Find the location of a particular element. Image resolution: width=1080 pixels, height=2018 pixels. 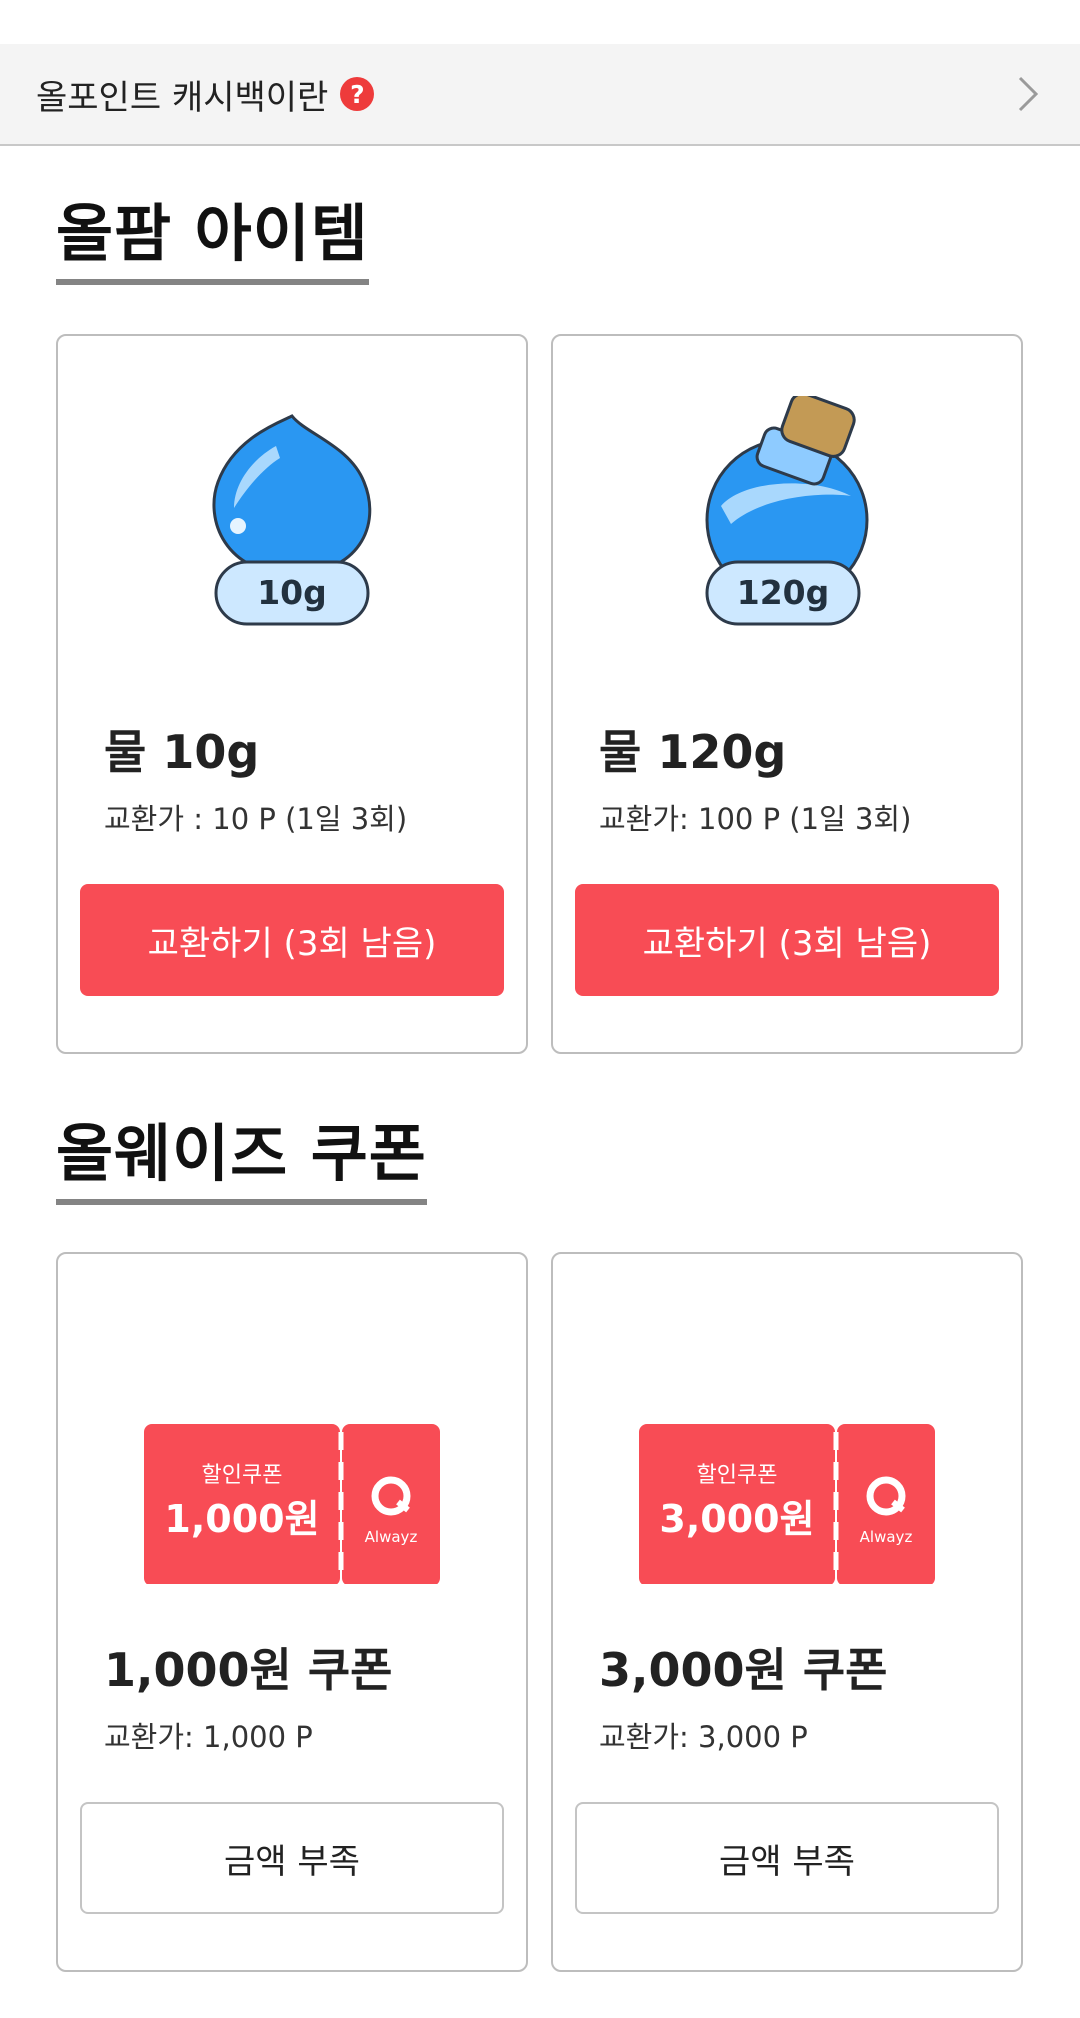

coupon-name: 1,000원 쿠폰 is located at coordinates (248, 1670).